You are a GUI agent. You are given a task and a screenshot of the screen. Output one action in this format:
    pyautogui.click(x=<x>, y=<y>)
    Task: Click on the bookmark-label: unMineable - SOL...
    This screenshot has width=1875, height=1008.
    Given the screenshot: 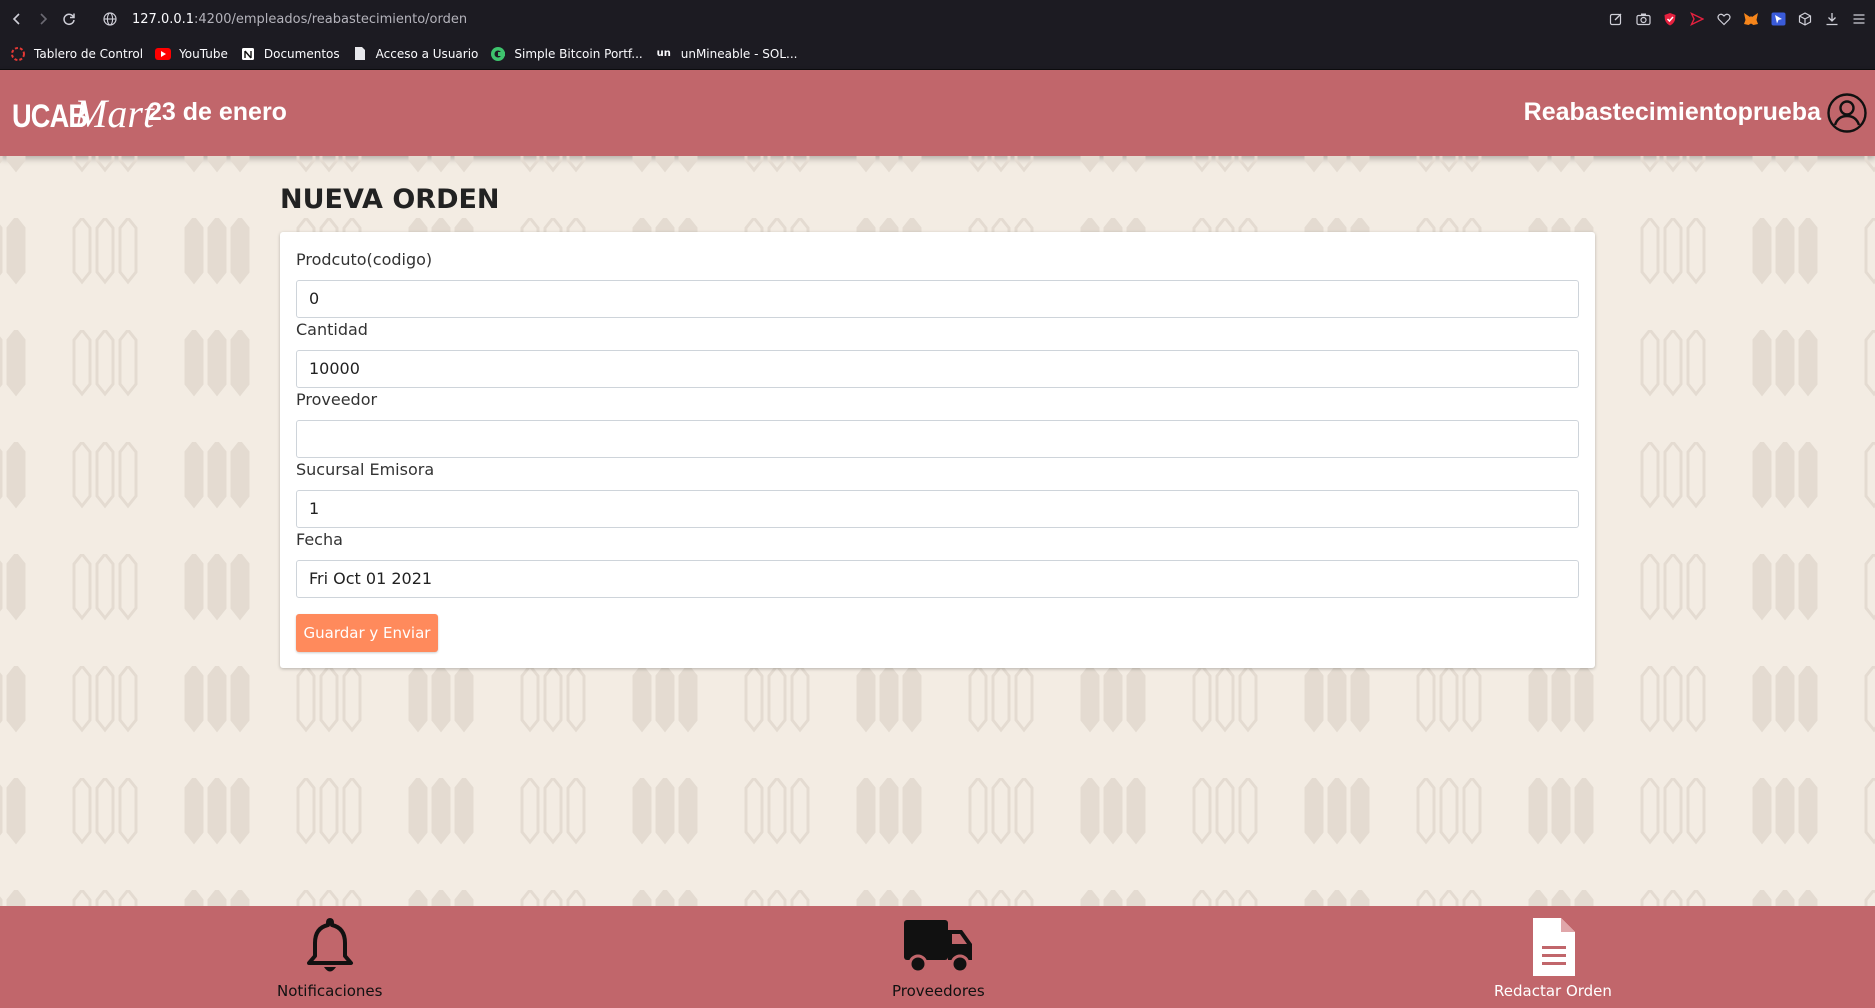 What is the action you would take?
    pyautogui.click(x=739, y=53)
    